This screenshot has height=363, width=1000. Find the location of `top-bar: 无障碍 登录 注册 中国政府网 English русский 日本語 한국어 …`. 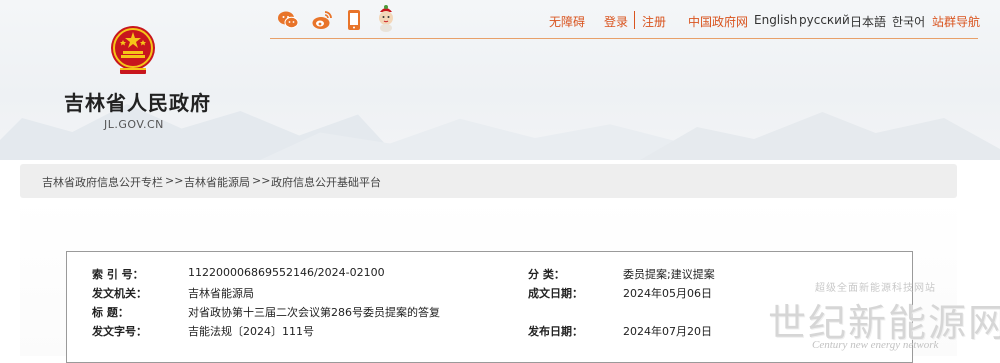

top-bar: 无障碍 登录 注册 中国政府网 English русский 日本語 한국어 … is located at coordinates (625, 19).